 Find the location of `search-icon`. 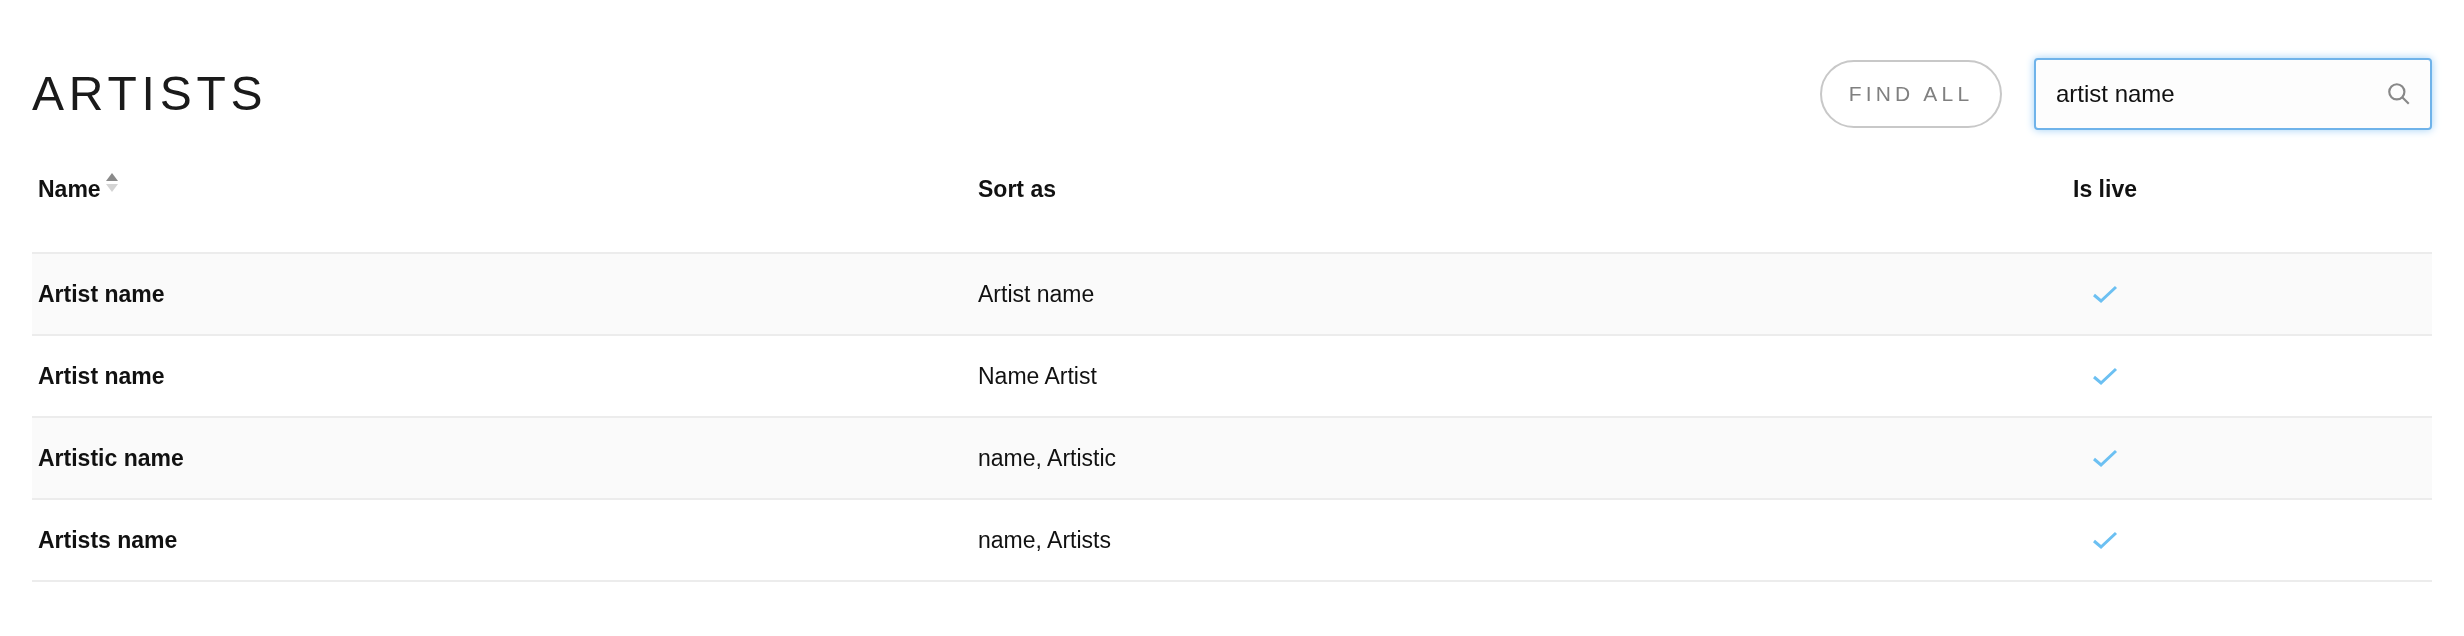

search-icon is located at coordinates (2399, 94).